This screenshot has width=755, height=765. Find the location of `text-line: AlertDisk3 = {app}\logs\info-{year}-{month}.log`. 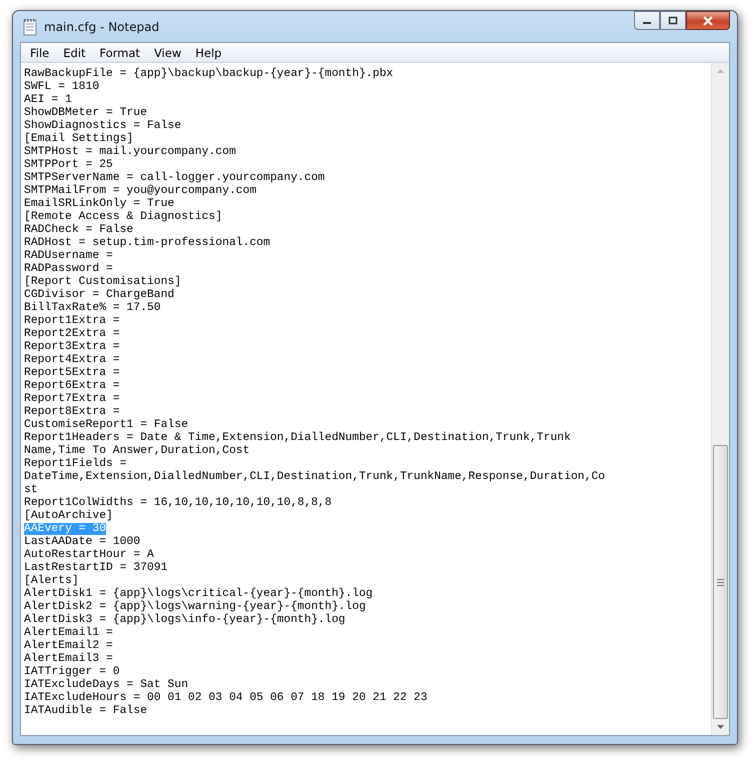

text-line: AlertDisk3 = {app}\logs\info-{year}-{month}.log is located at coordinates (185, 620).